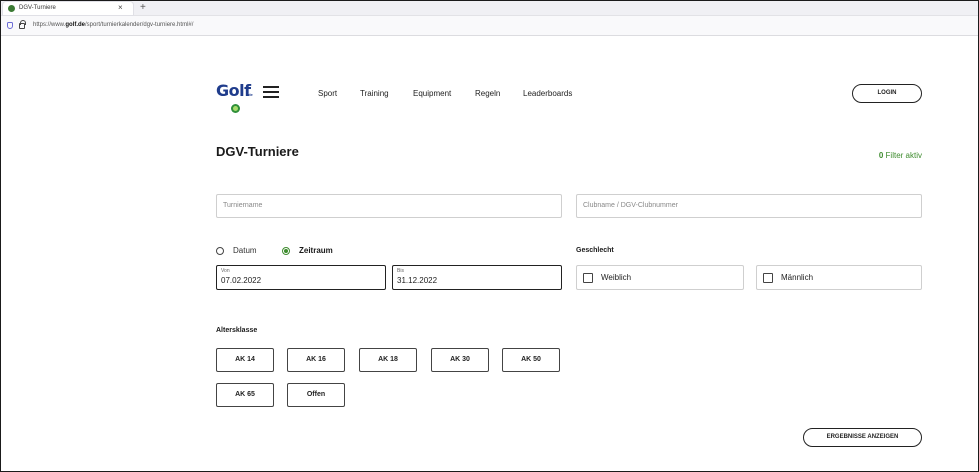  What do you see at coordinates (11, 8) in the screenshot?
I see `site-favicon-icon` at bounding box center [11, 8].